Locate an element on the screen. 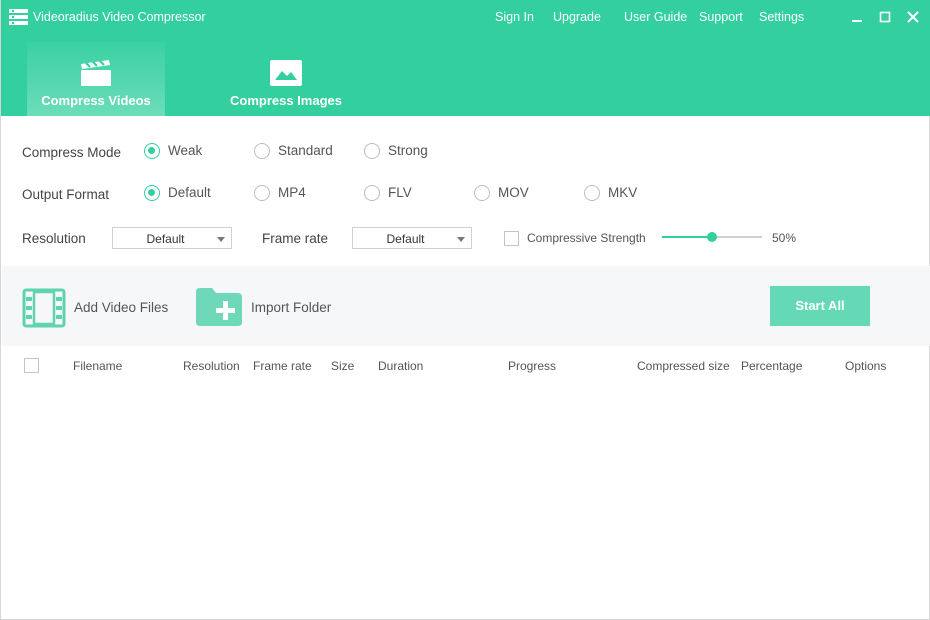  radio-label: FLV is located at coordinates (400, 192).